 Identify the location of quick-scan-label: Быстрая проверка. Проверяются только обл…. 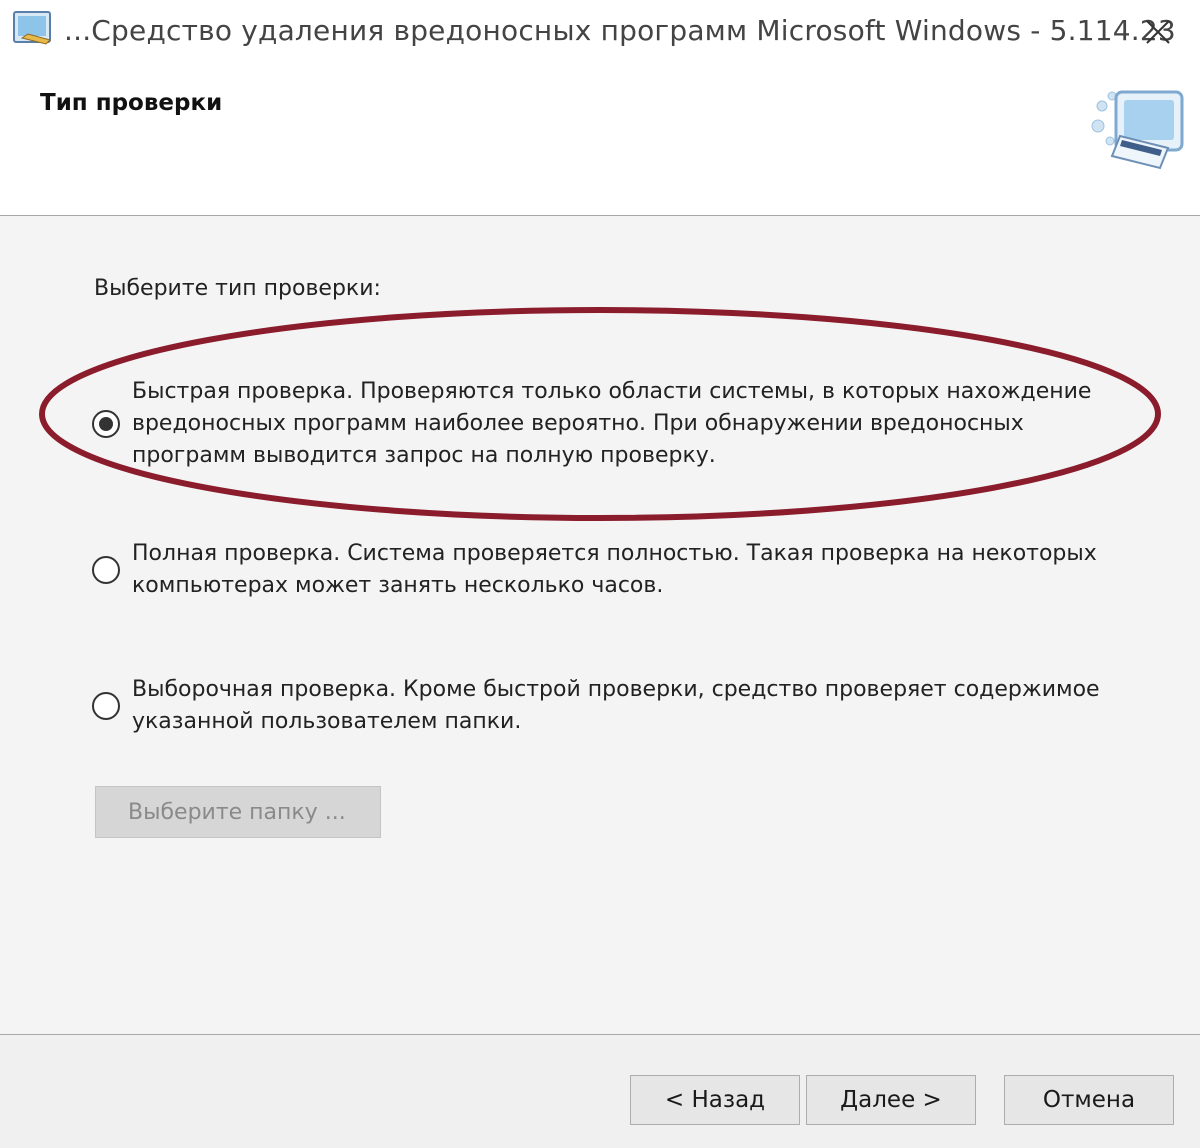
(612, 423).